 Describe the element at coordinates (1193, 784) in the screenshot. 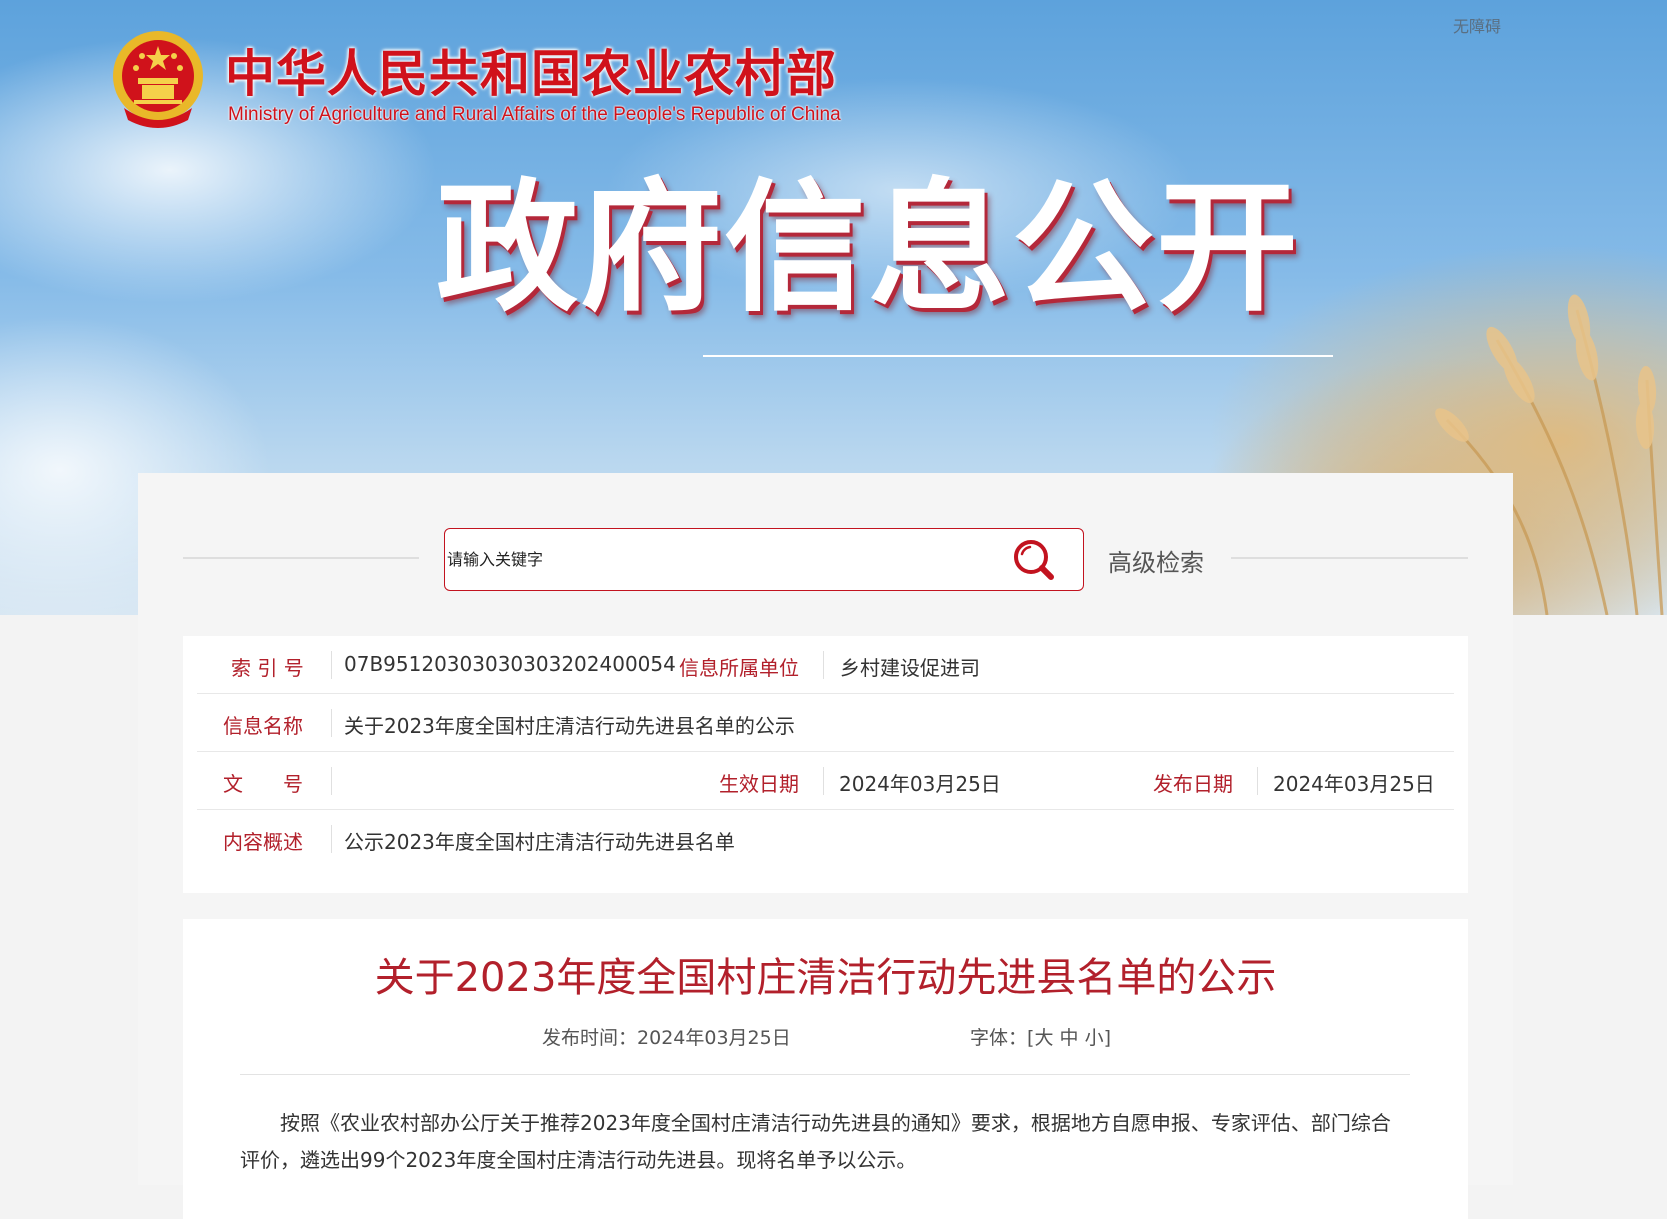

I see `publish-date-label: 发布日期` at that location.